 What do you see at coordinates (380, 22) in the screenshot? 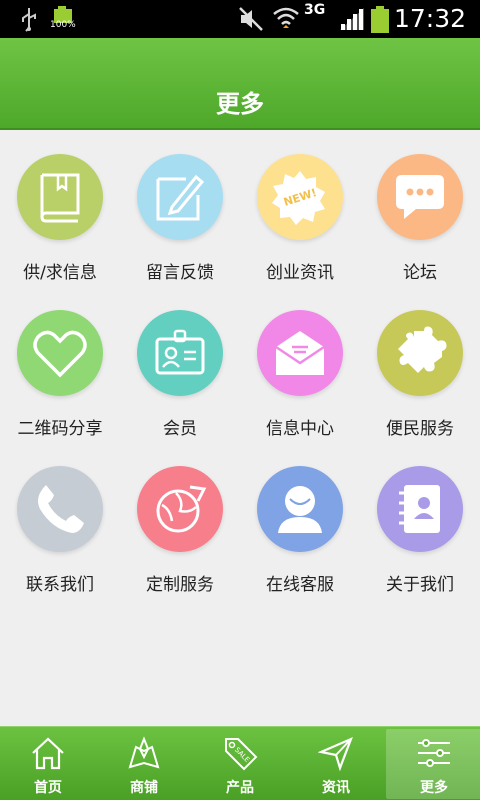
I see `battery-full-icon` at bounding box center [380, 22].